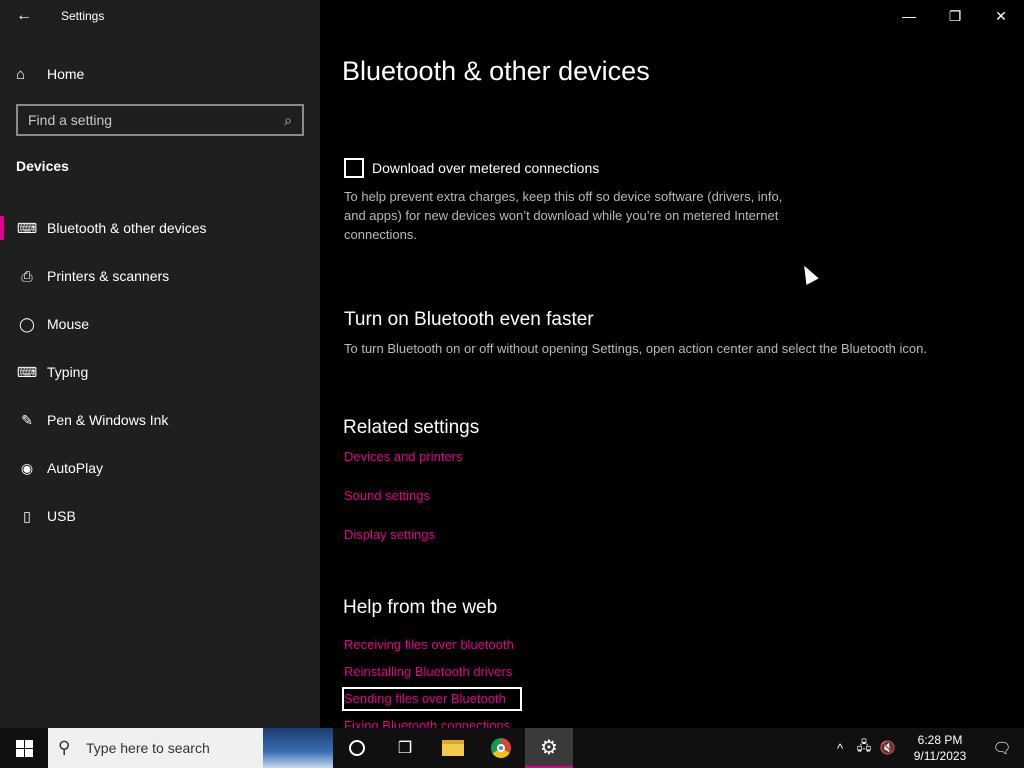  I want to click on usb-icon: ▯, so click(27, 515).